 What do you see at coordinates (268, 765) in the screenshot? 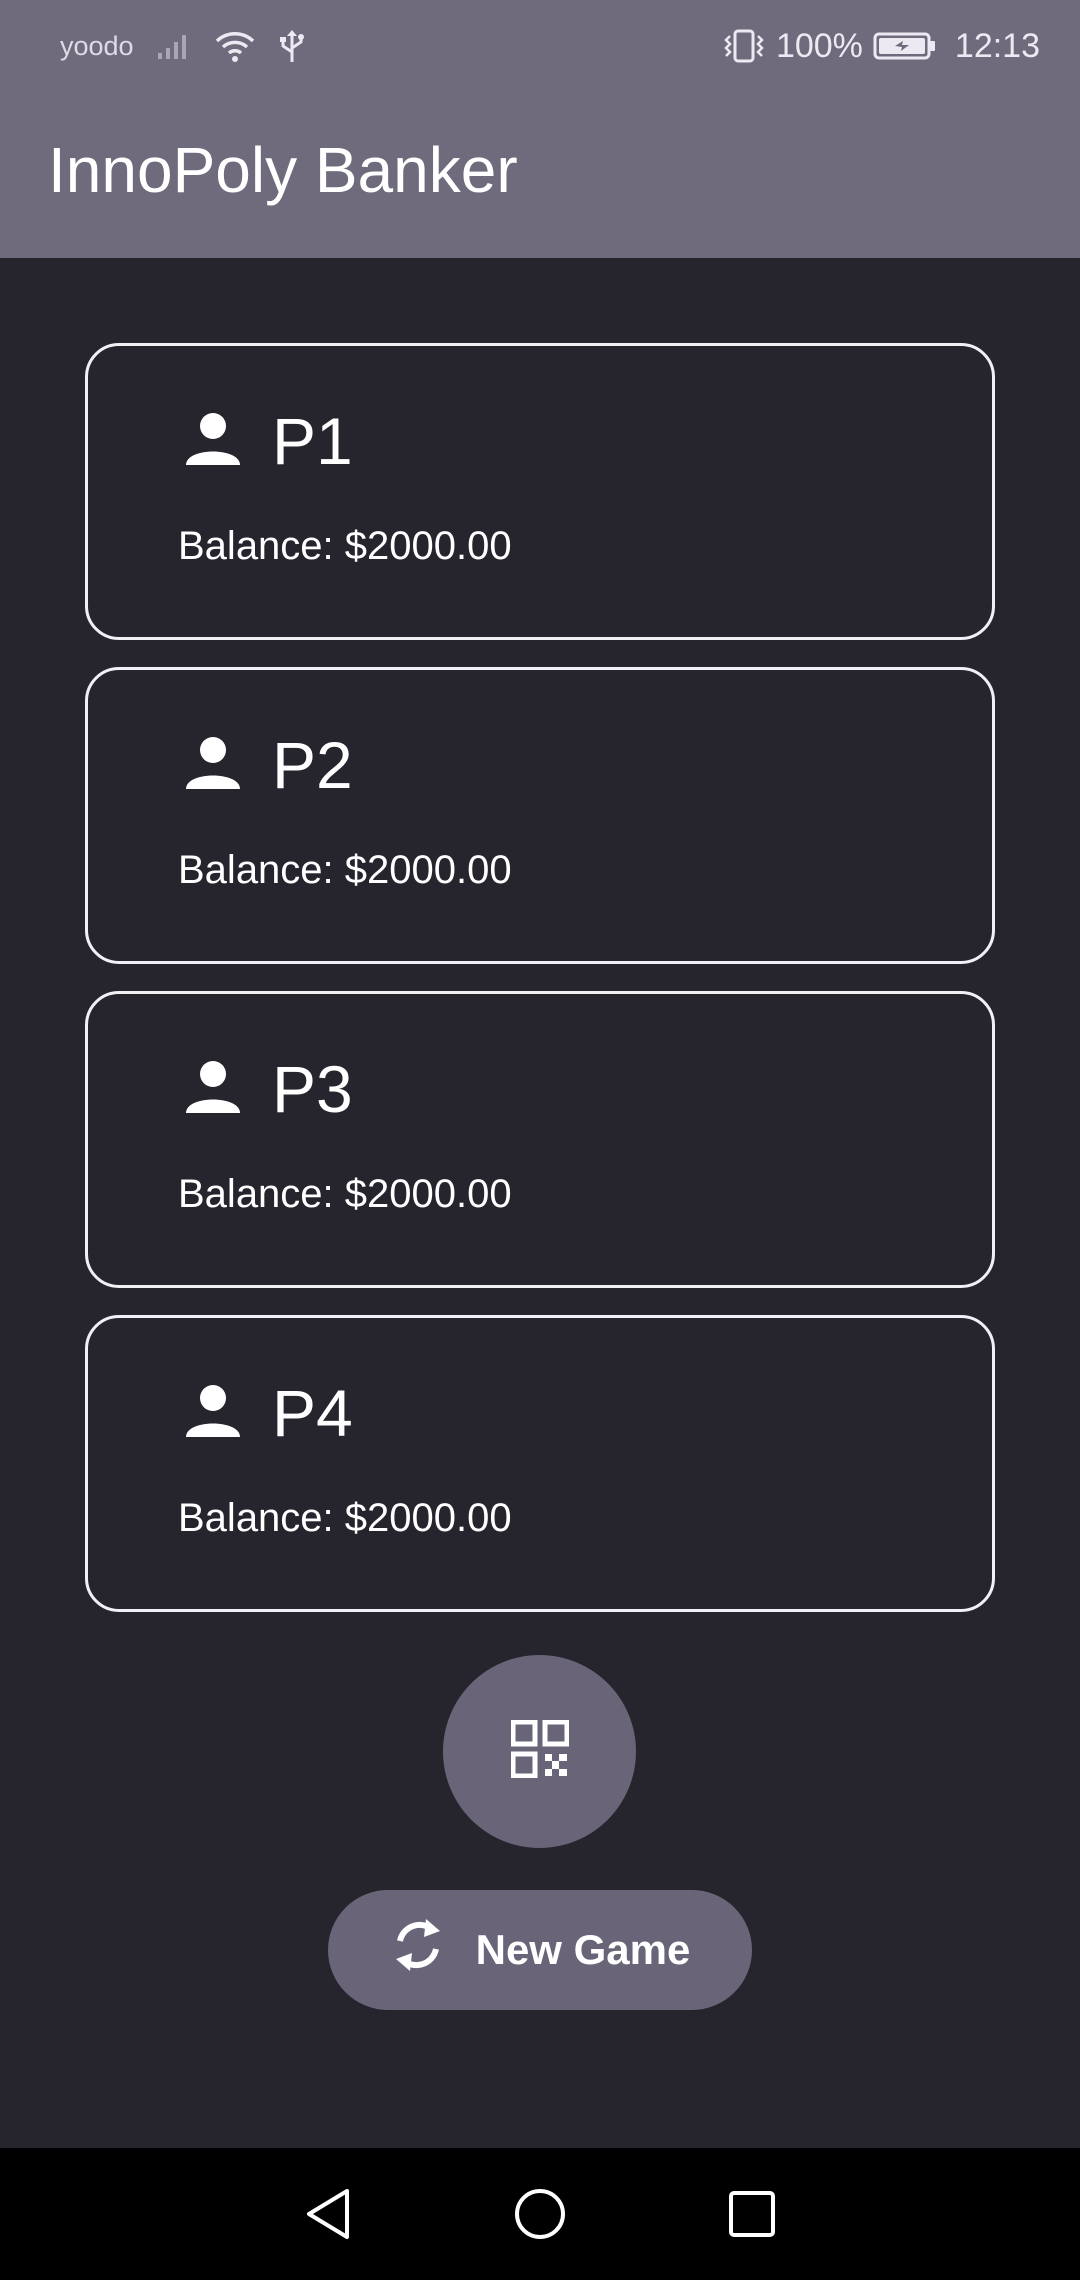
I see `player-card-header: P2` at bounding box center [268, 765].